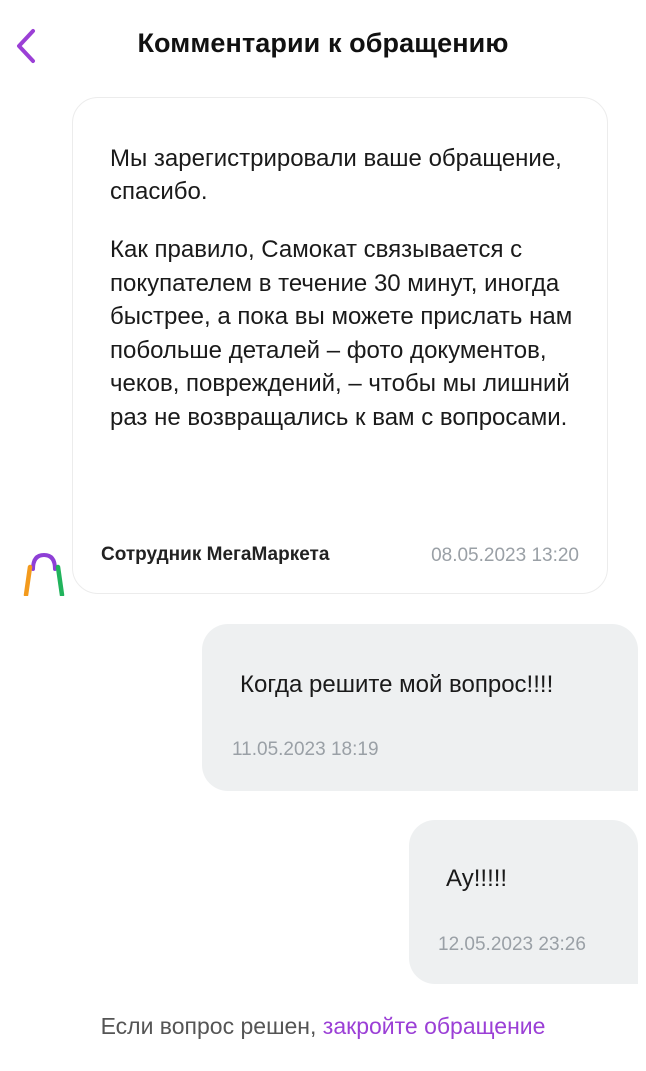  I want to click on page-title: Комментарии к обращению, so click(323, 43).